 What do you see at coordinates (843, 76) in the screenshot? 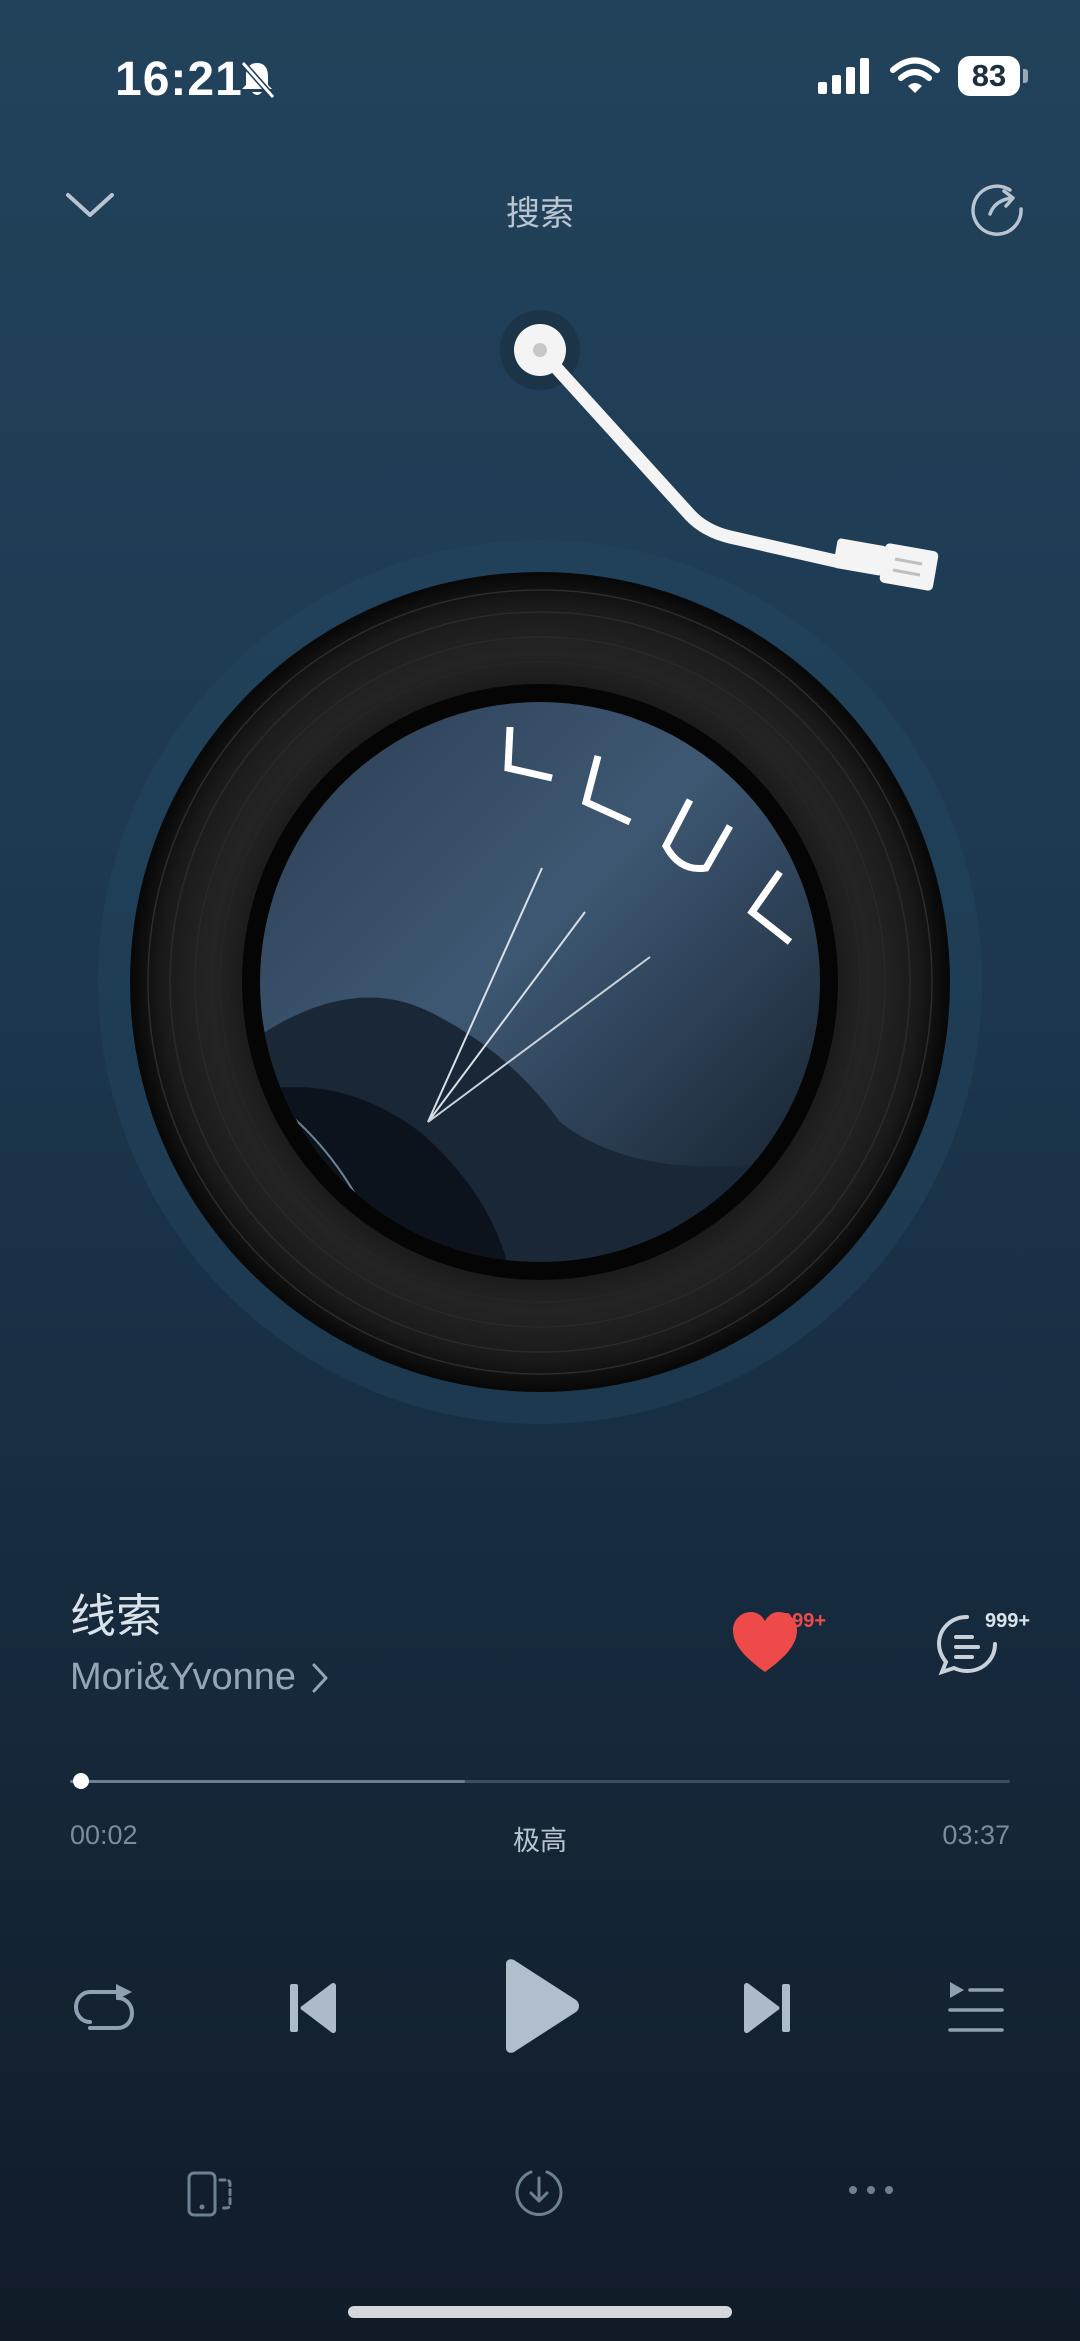
I see `signal-icon` at bounding box center [843, 76].